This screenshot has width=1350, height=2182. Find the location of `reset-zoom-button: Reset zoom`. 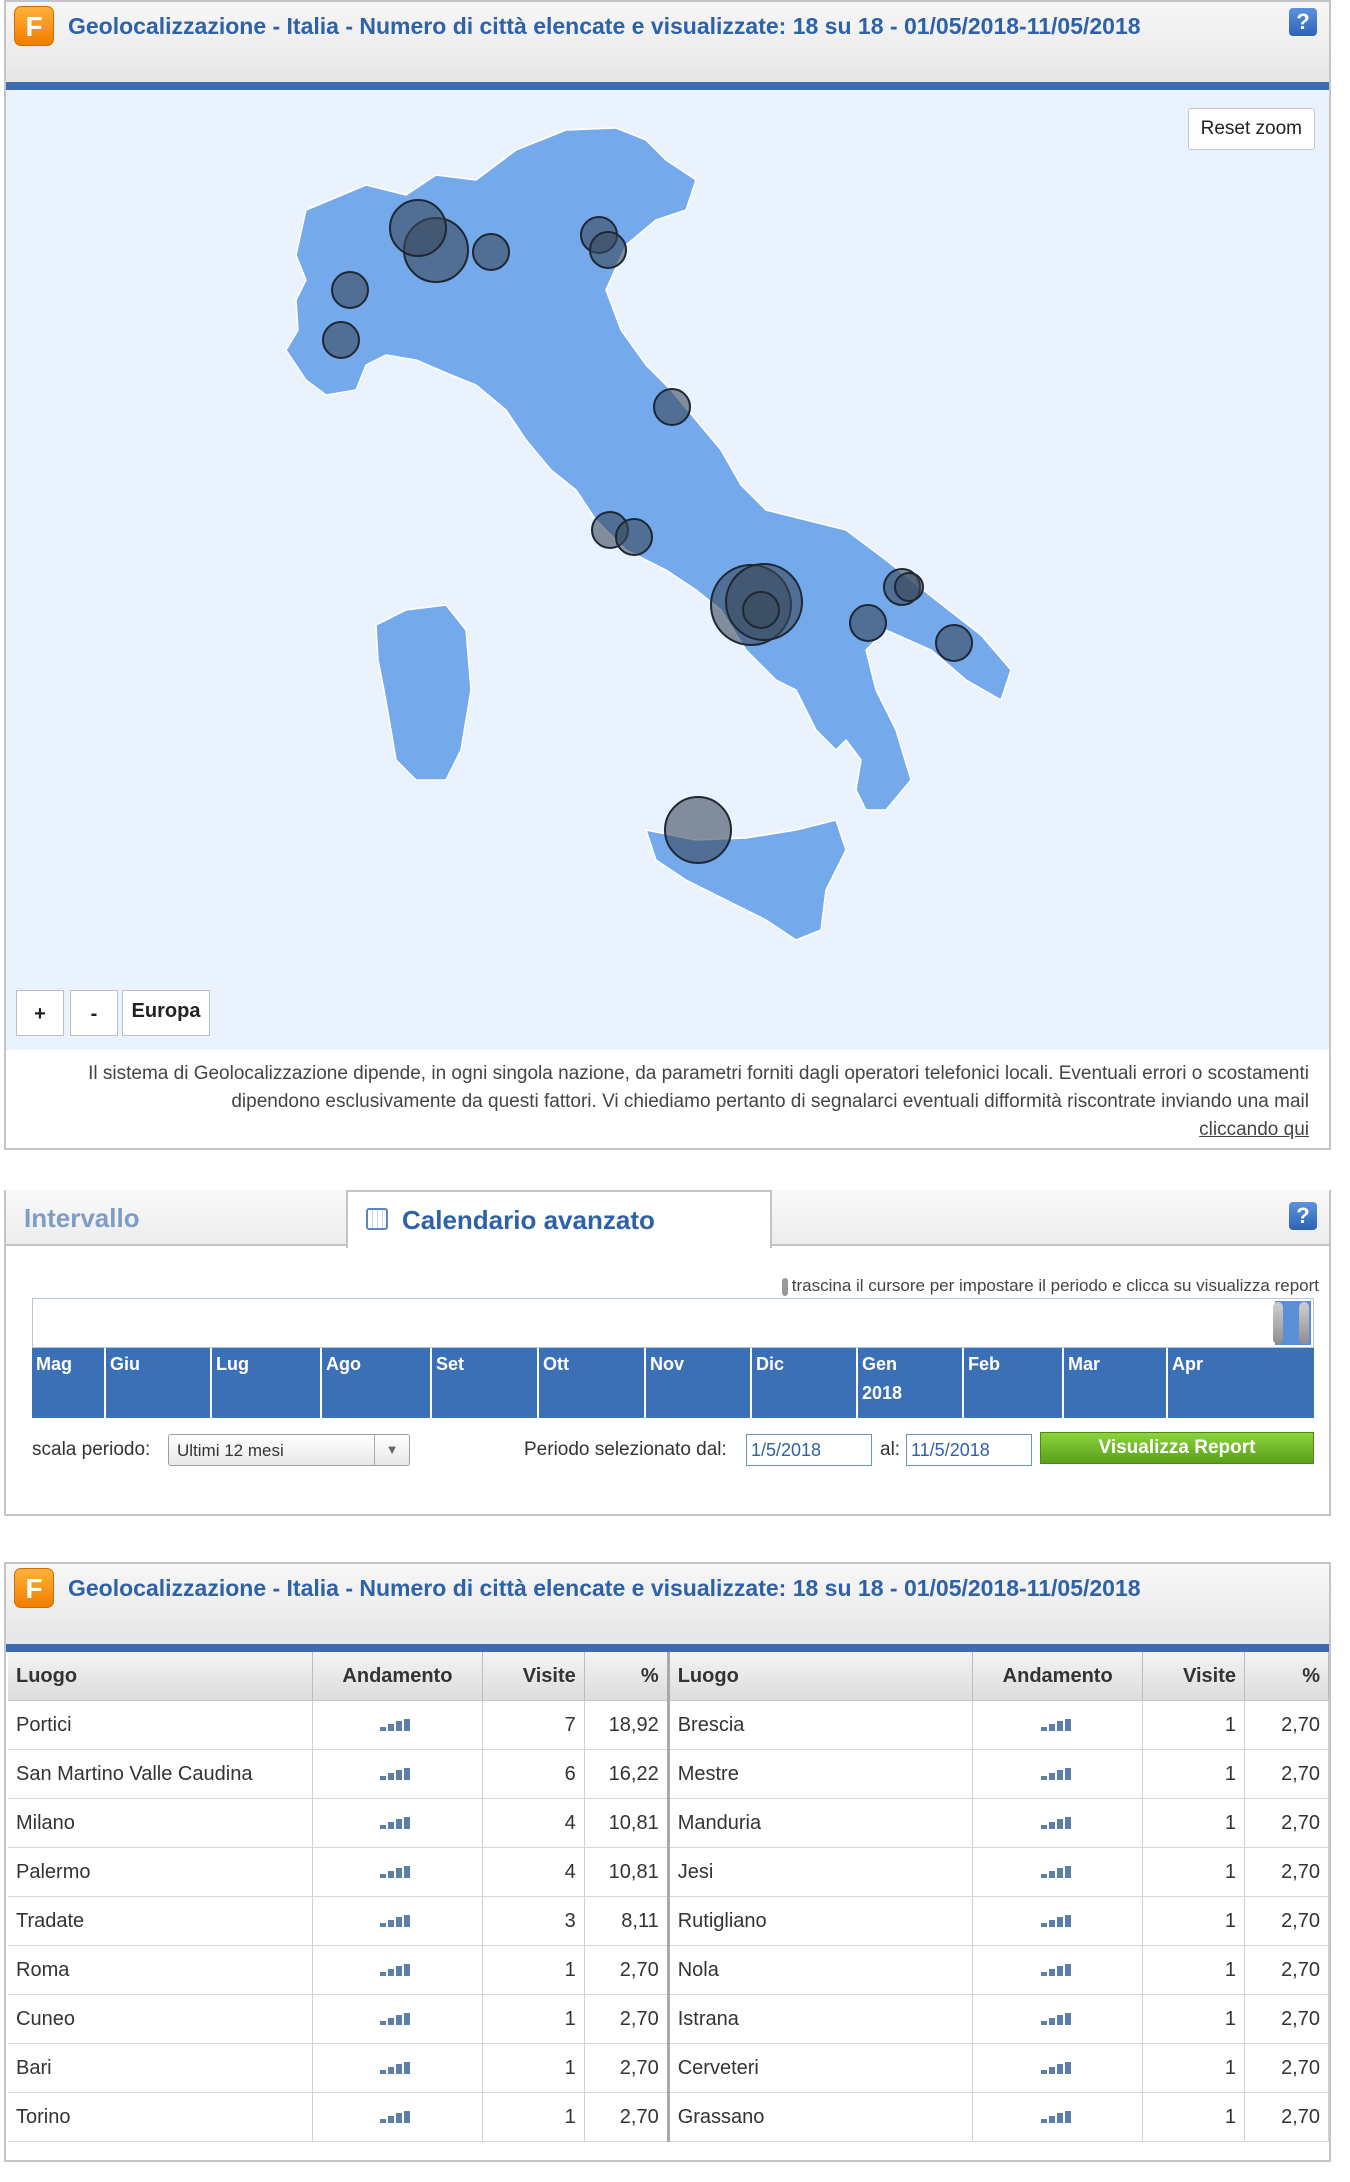

reset-zoom-button: Reset zoom is located at coordinates (1251, 129).